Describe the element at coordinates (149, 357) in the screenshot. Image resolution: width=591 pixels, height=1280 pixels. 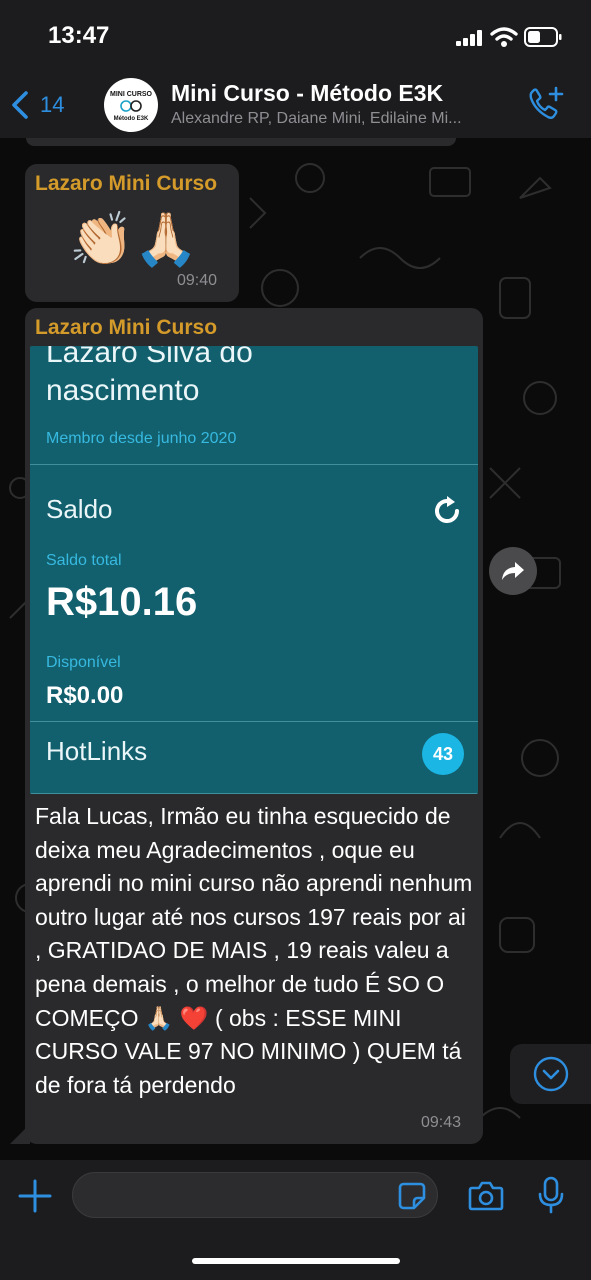
I see `card-user-name-top: Lazaro Silva do` at that location.